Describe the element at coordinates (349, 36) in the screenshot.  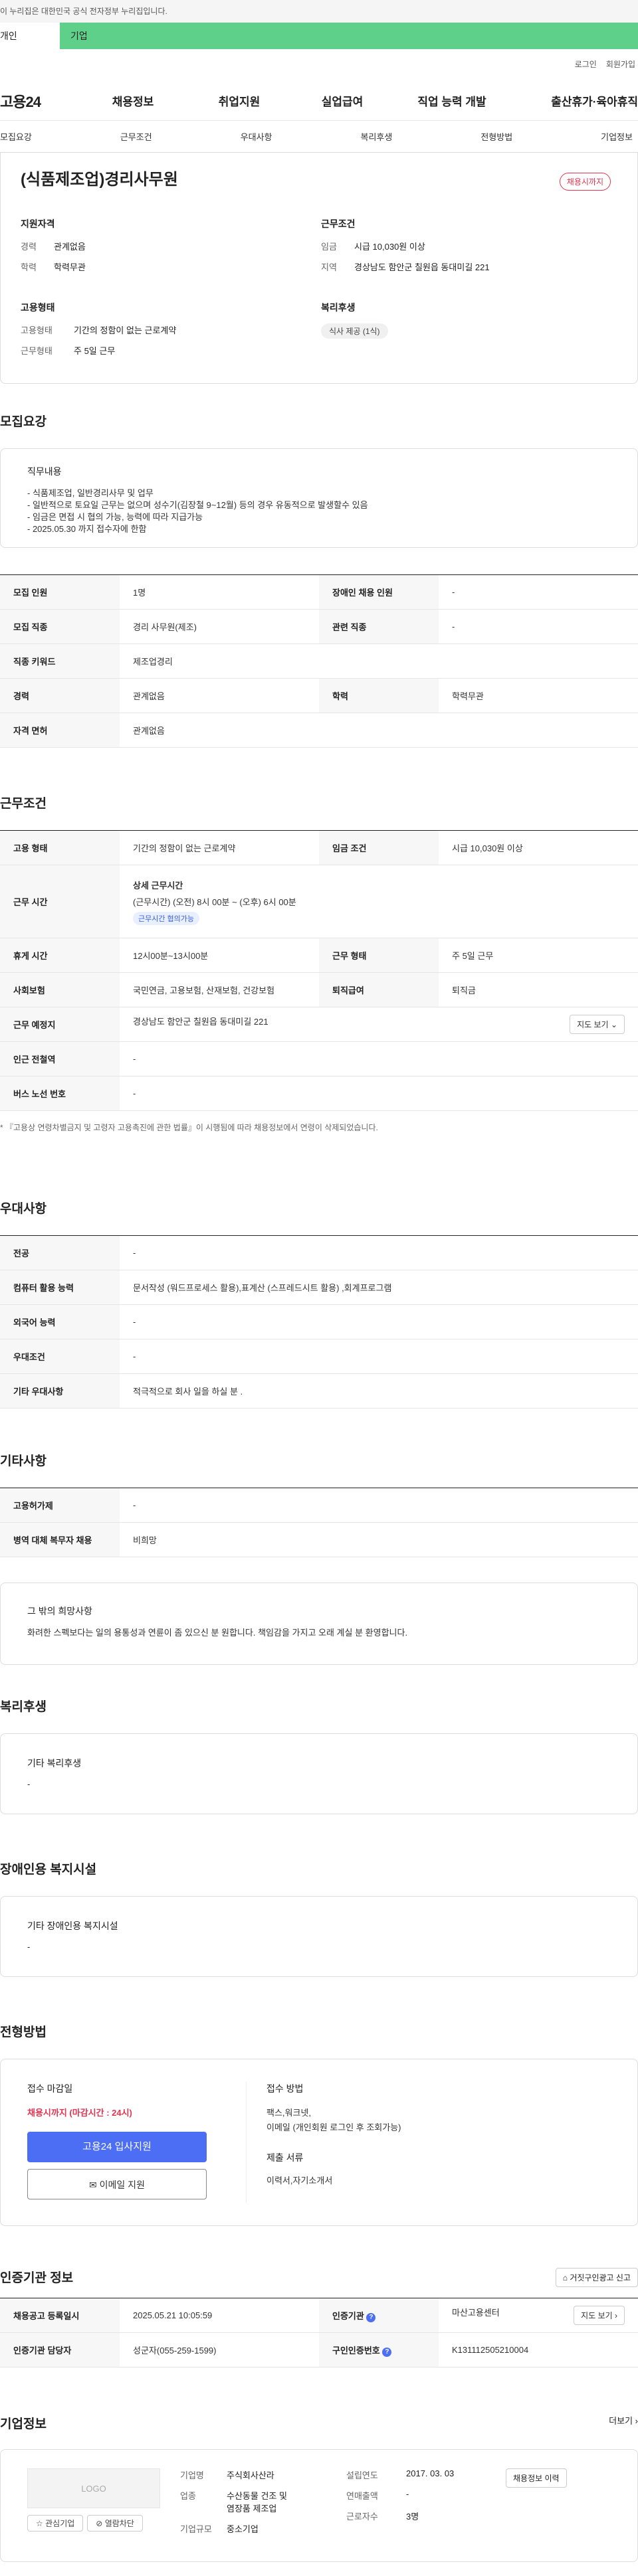
I see `tab-enterprise: 기업` at that location.